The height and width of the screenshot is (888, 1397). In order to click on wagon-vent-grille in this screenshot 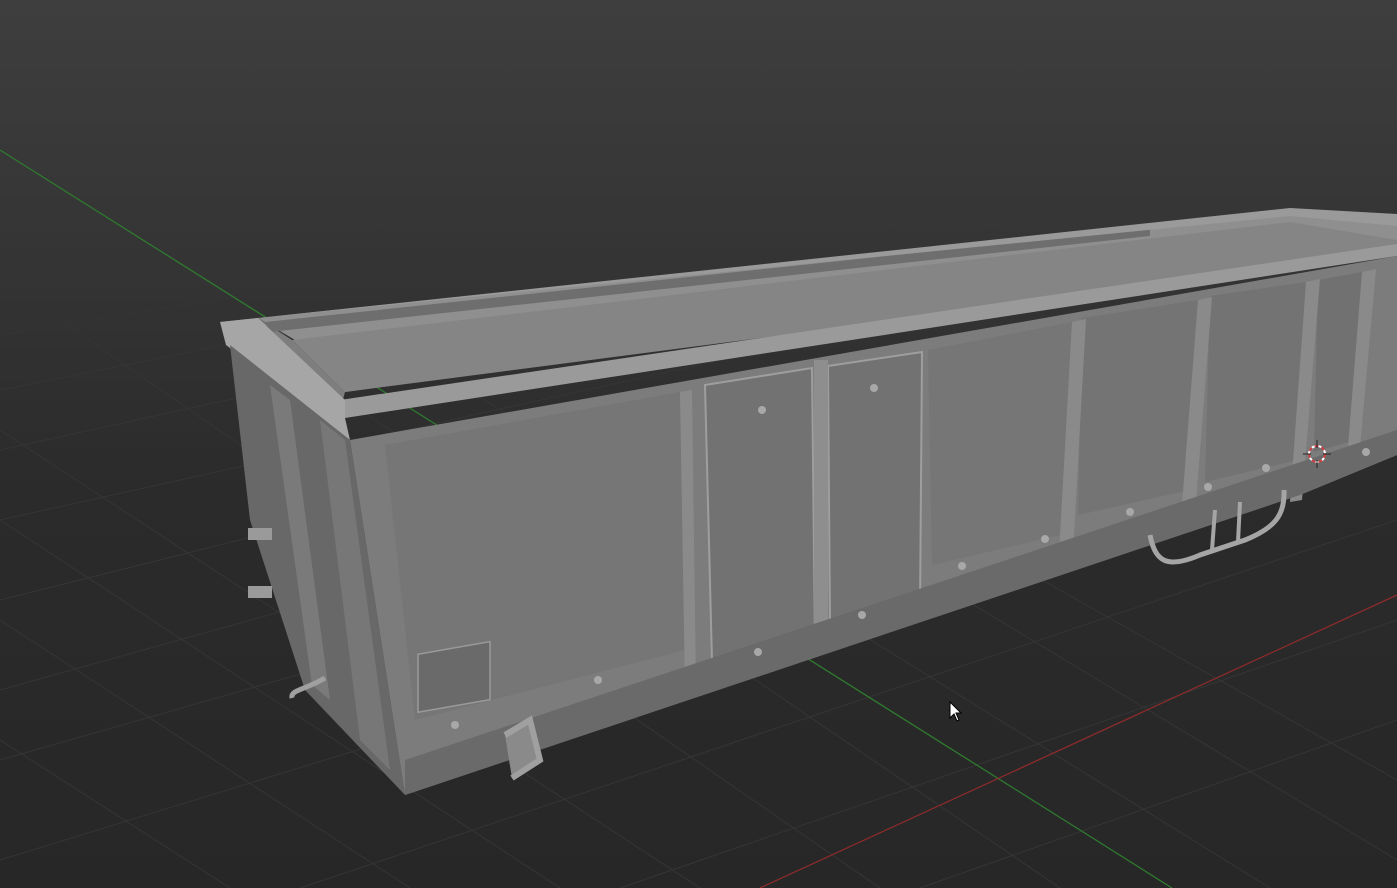, I will do `click(454, 677)`.